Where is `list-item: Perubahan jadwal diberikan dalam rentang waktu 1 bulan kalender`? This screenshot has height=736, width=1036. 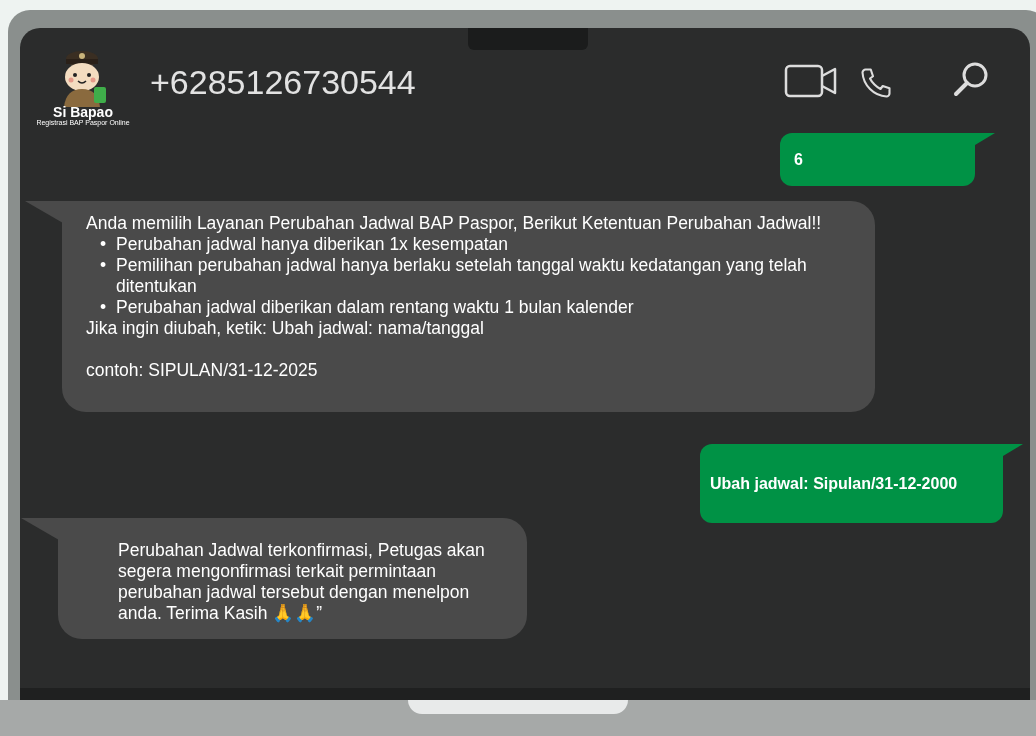
list-item: Perubahan jadwal diberikan dalam rentang waktu 1 bulan kalender is located at coordinates (375, 307).